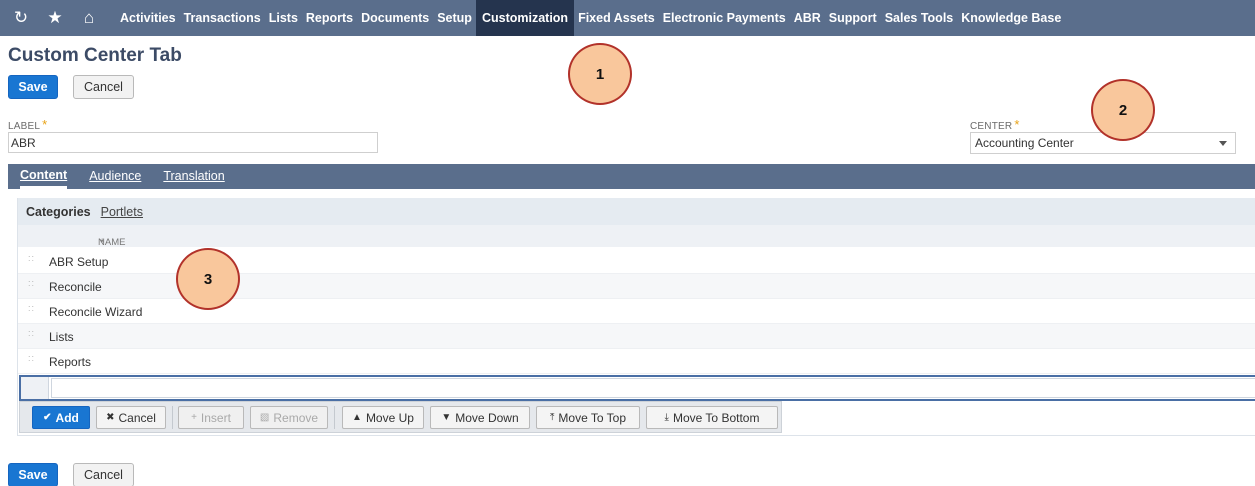  Describe the element at coordinates (95, 55) in the screenshot. I see `page-title: Custom Center Tab` at that location.